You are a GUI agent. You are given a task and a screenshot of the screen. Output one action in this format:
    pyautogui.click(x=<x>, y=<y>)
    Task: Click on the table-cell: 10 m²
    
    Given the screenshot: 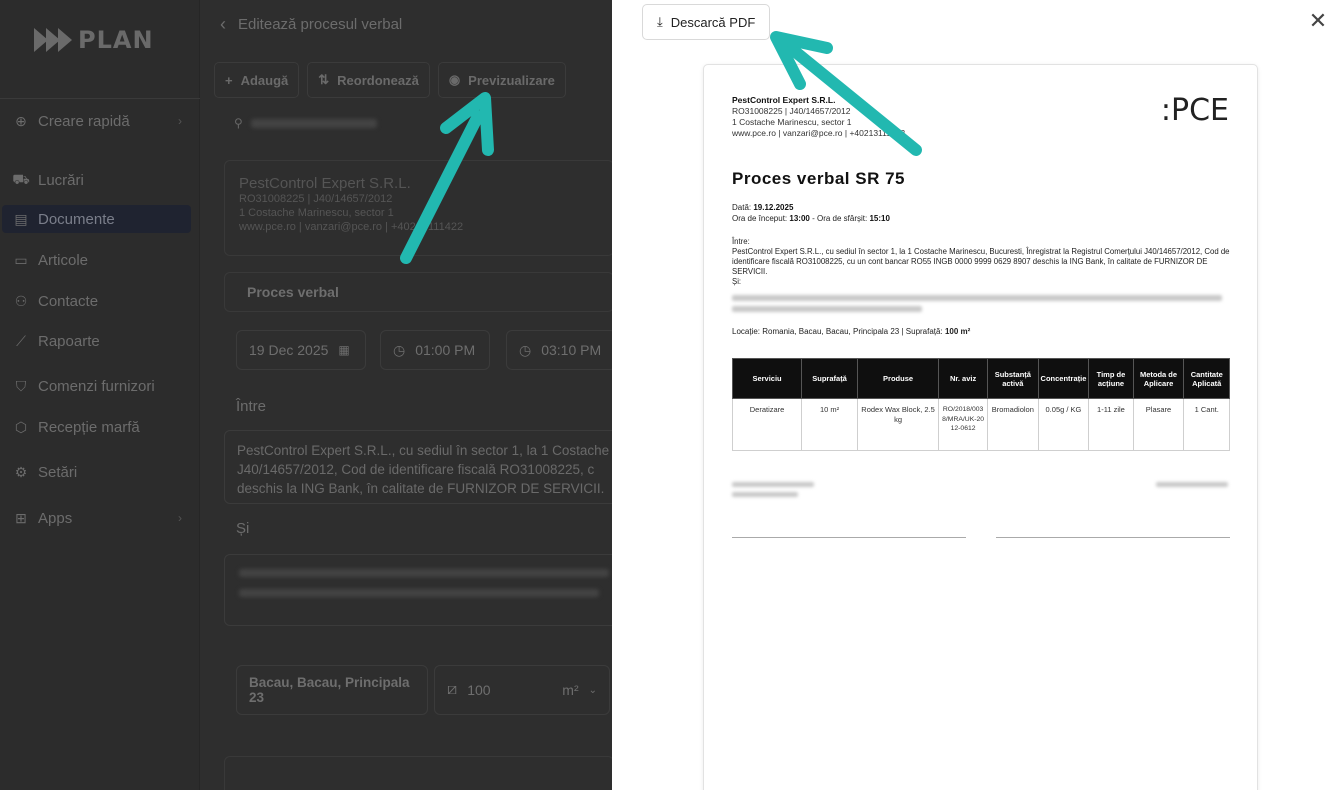 What is the action you would take?
    pyautogui.click(x=830, y=424)
    